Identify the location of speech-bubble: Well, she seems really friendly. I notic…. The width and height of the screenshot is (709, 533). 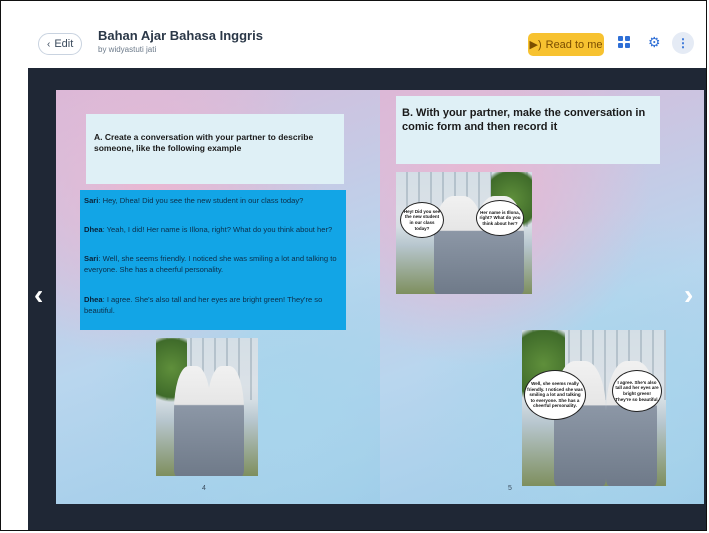
(555, 395).